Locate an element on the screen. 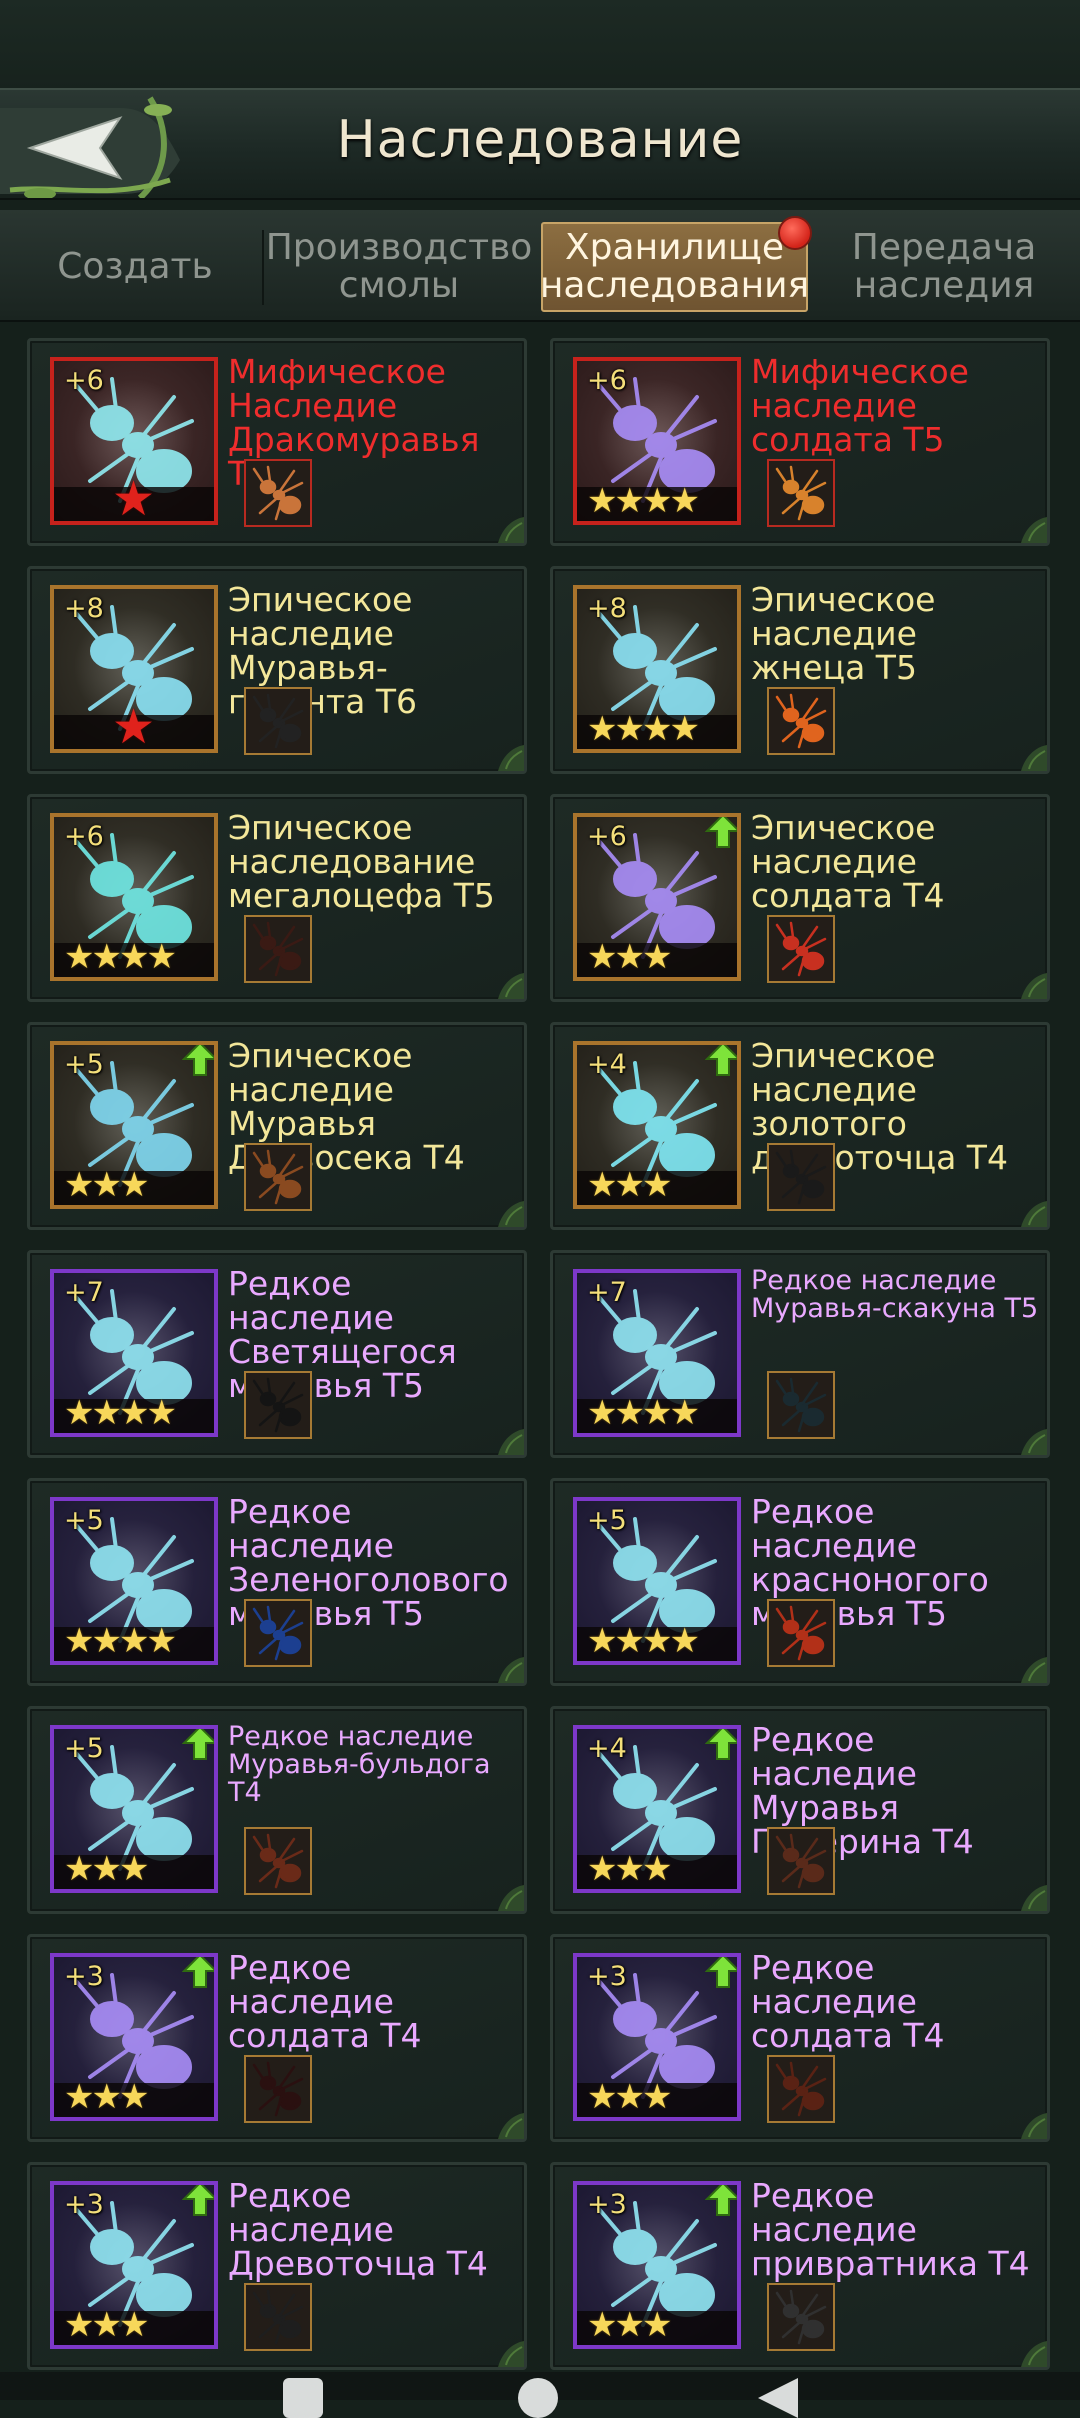 The width and height of the screenshot is (1080, 2418). back-nav-icon is located at coordinates (778, 2398).